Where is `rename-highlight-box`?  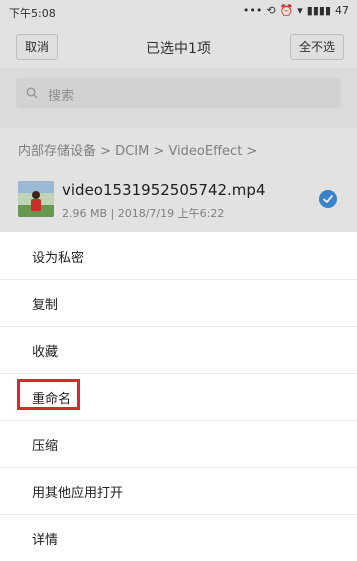
rename-highlight-box is located at coordinates (48, 394).